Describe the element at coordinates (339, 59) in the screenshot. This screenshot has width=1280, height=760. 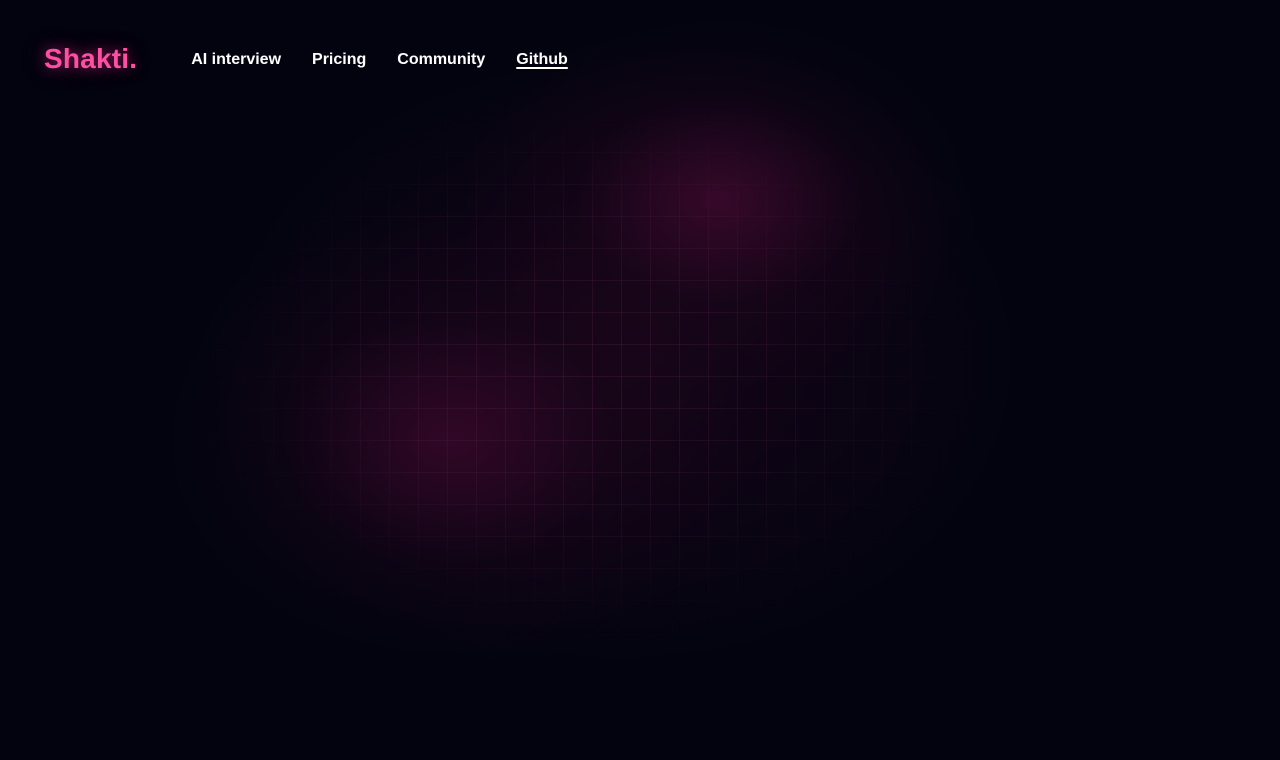
I see `nav-link-pricing: Pricing` at that location.